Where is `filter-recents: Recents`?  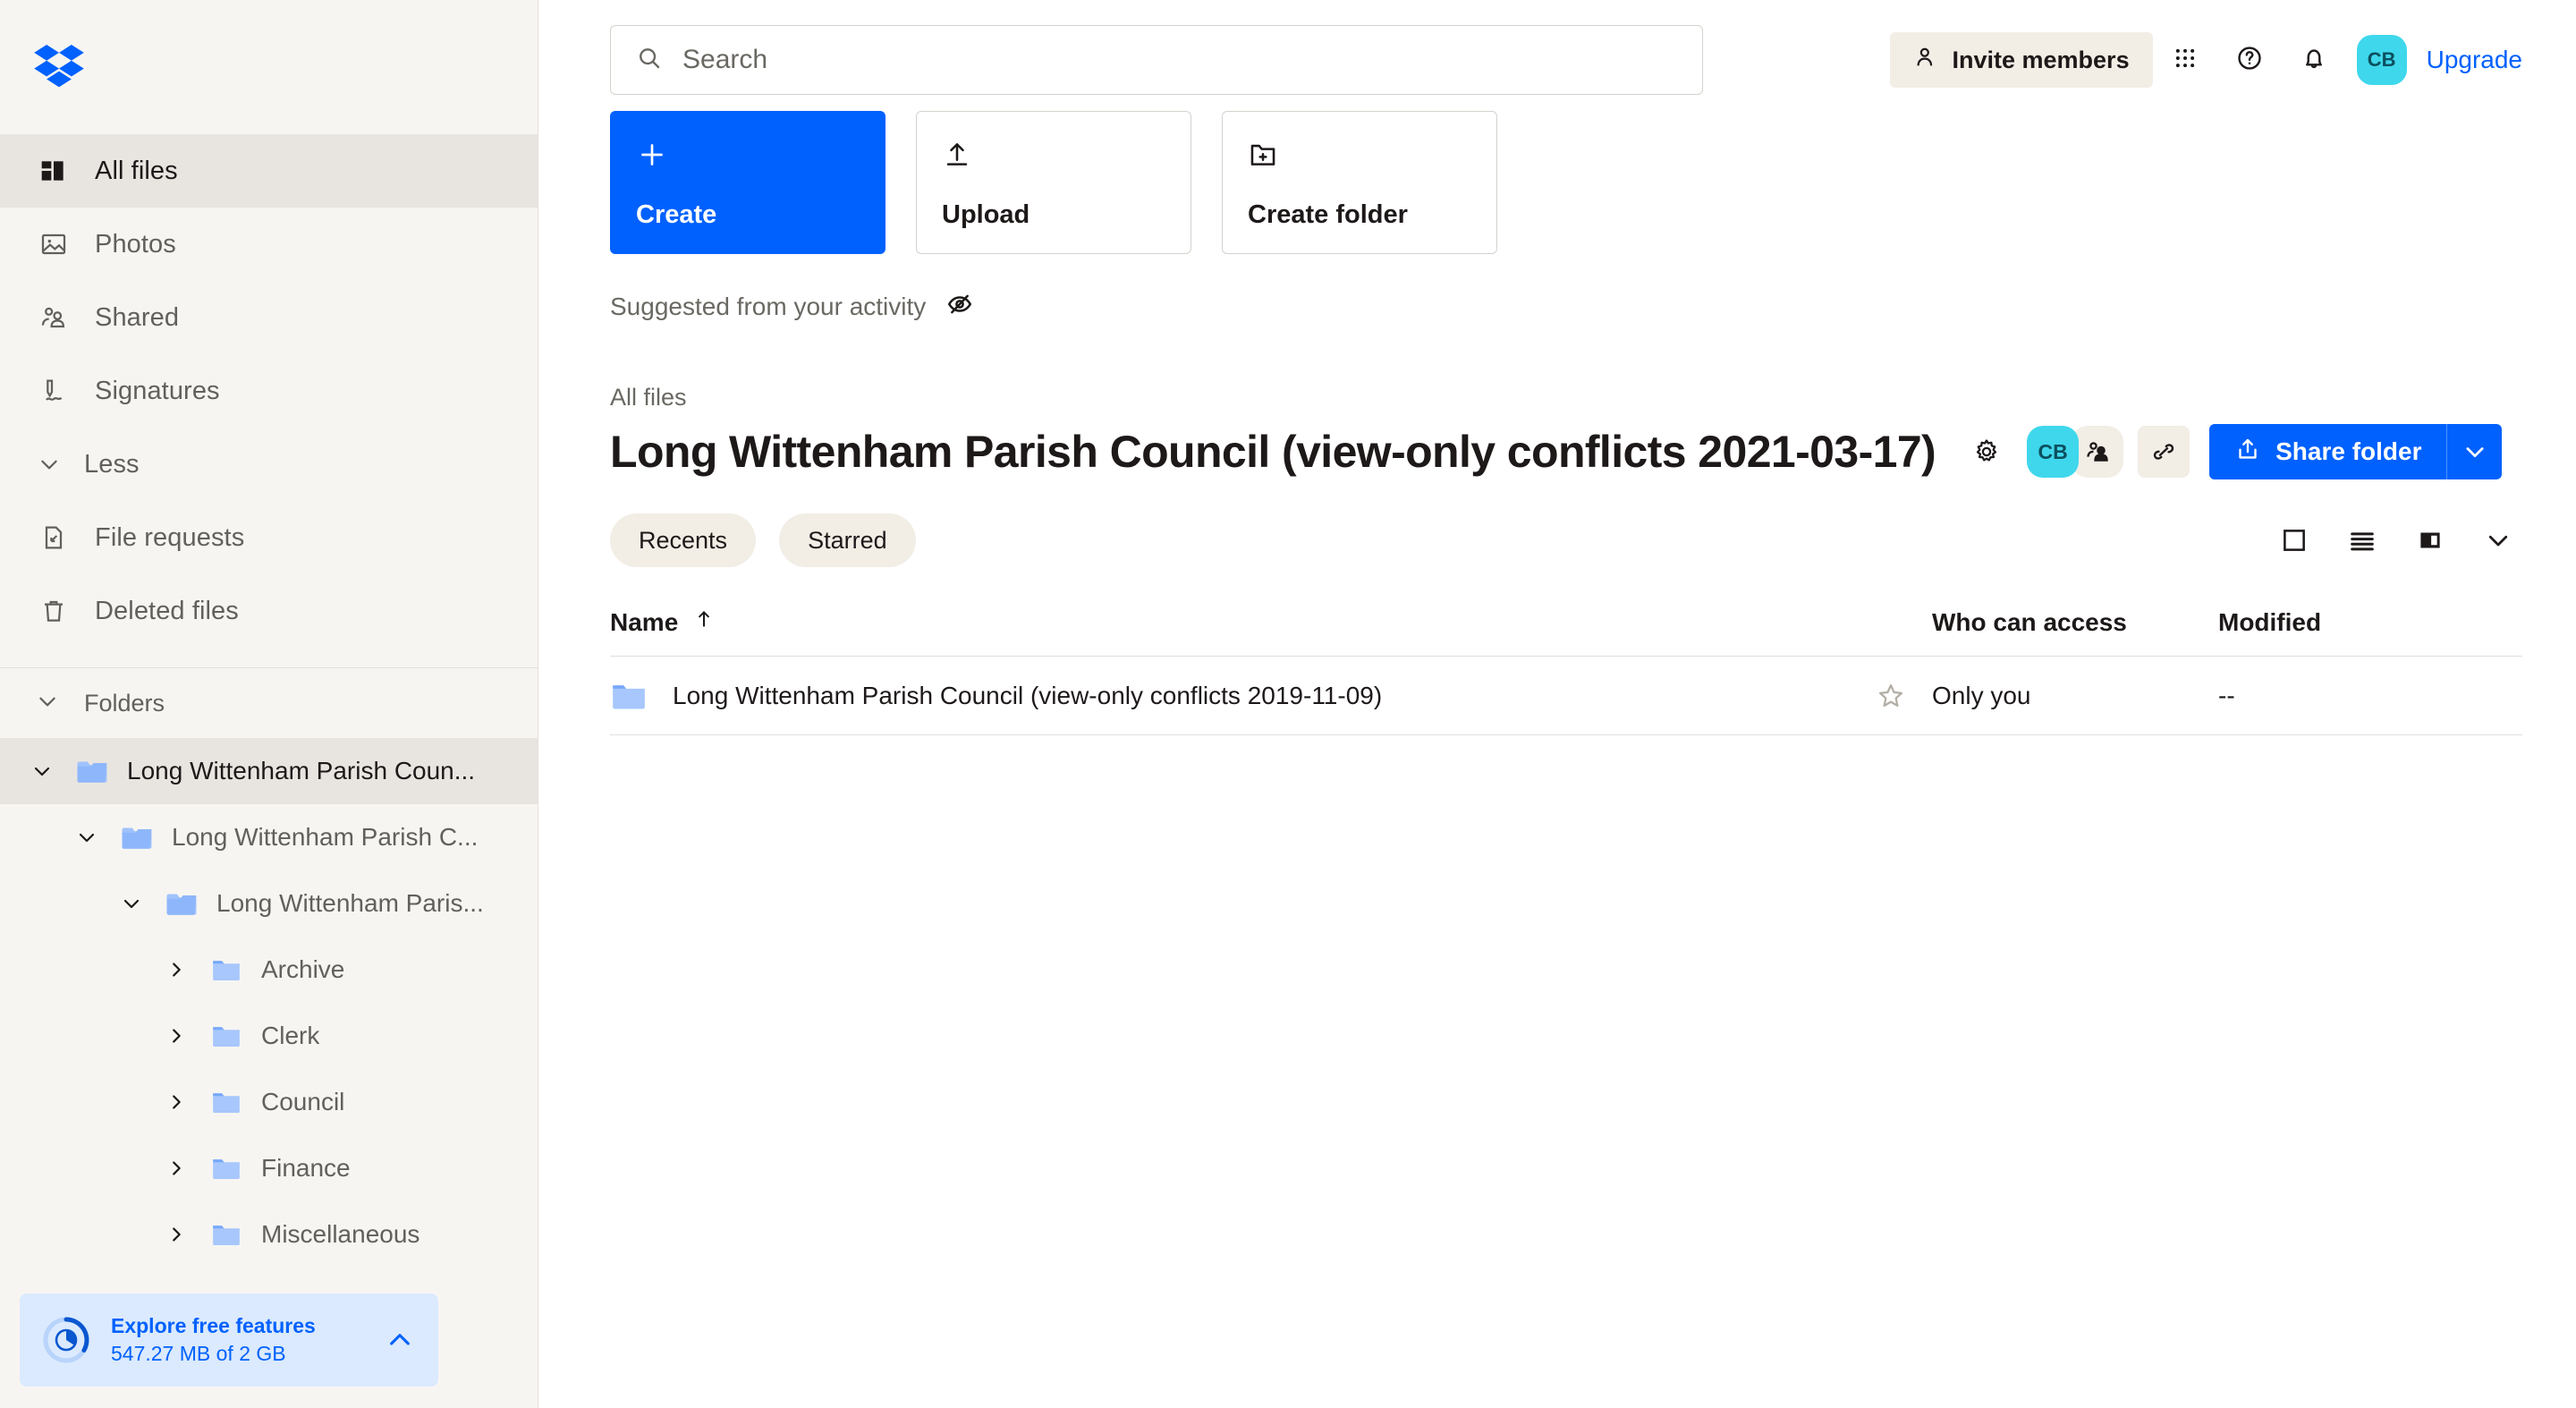
filter-recents: Recents is located at coordinates (683, 540).